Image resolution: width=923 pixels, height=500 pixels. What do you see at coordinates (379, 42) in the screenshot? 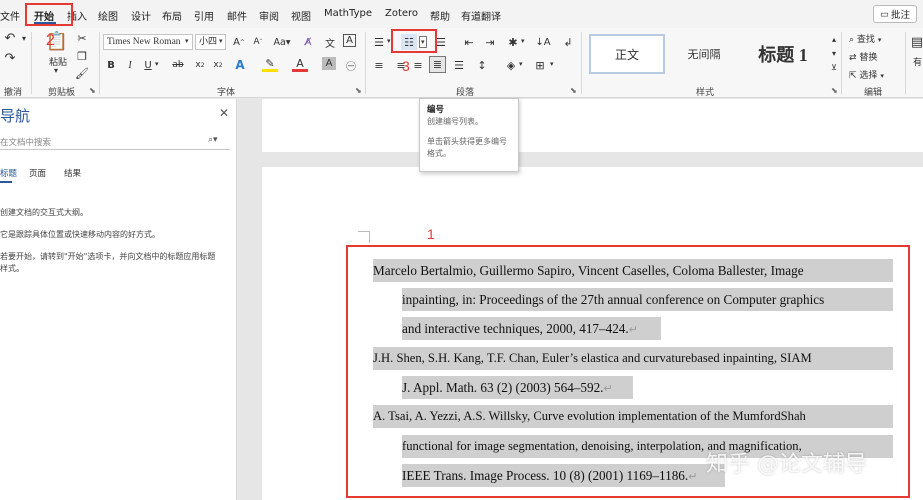
I see `bullets-icon: ☰` at bounding box center [379, 42].